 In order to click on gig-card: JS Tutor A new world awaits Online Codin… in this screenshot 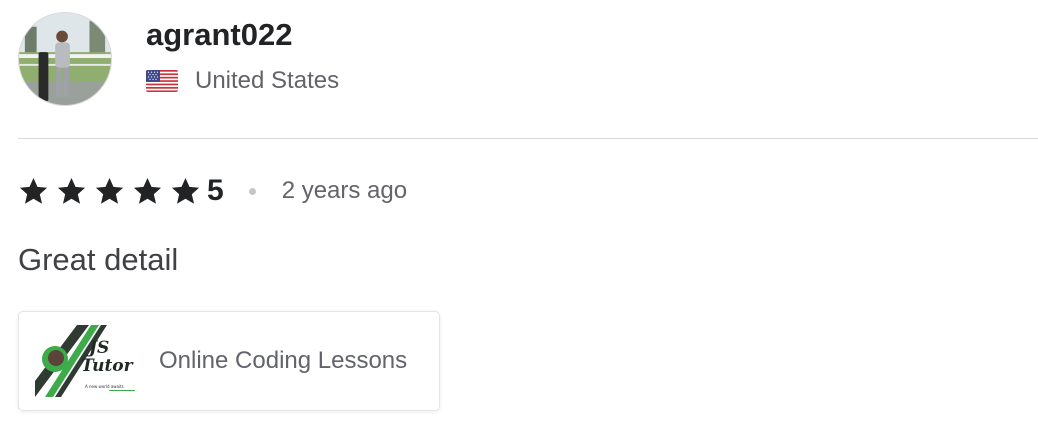, I will do `click(229, 361)`.